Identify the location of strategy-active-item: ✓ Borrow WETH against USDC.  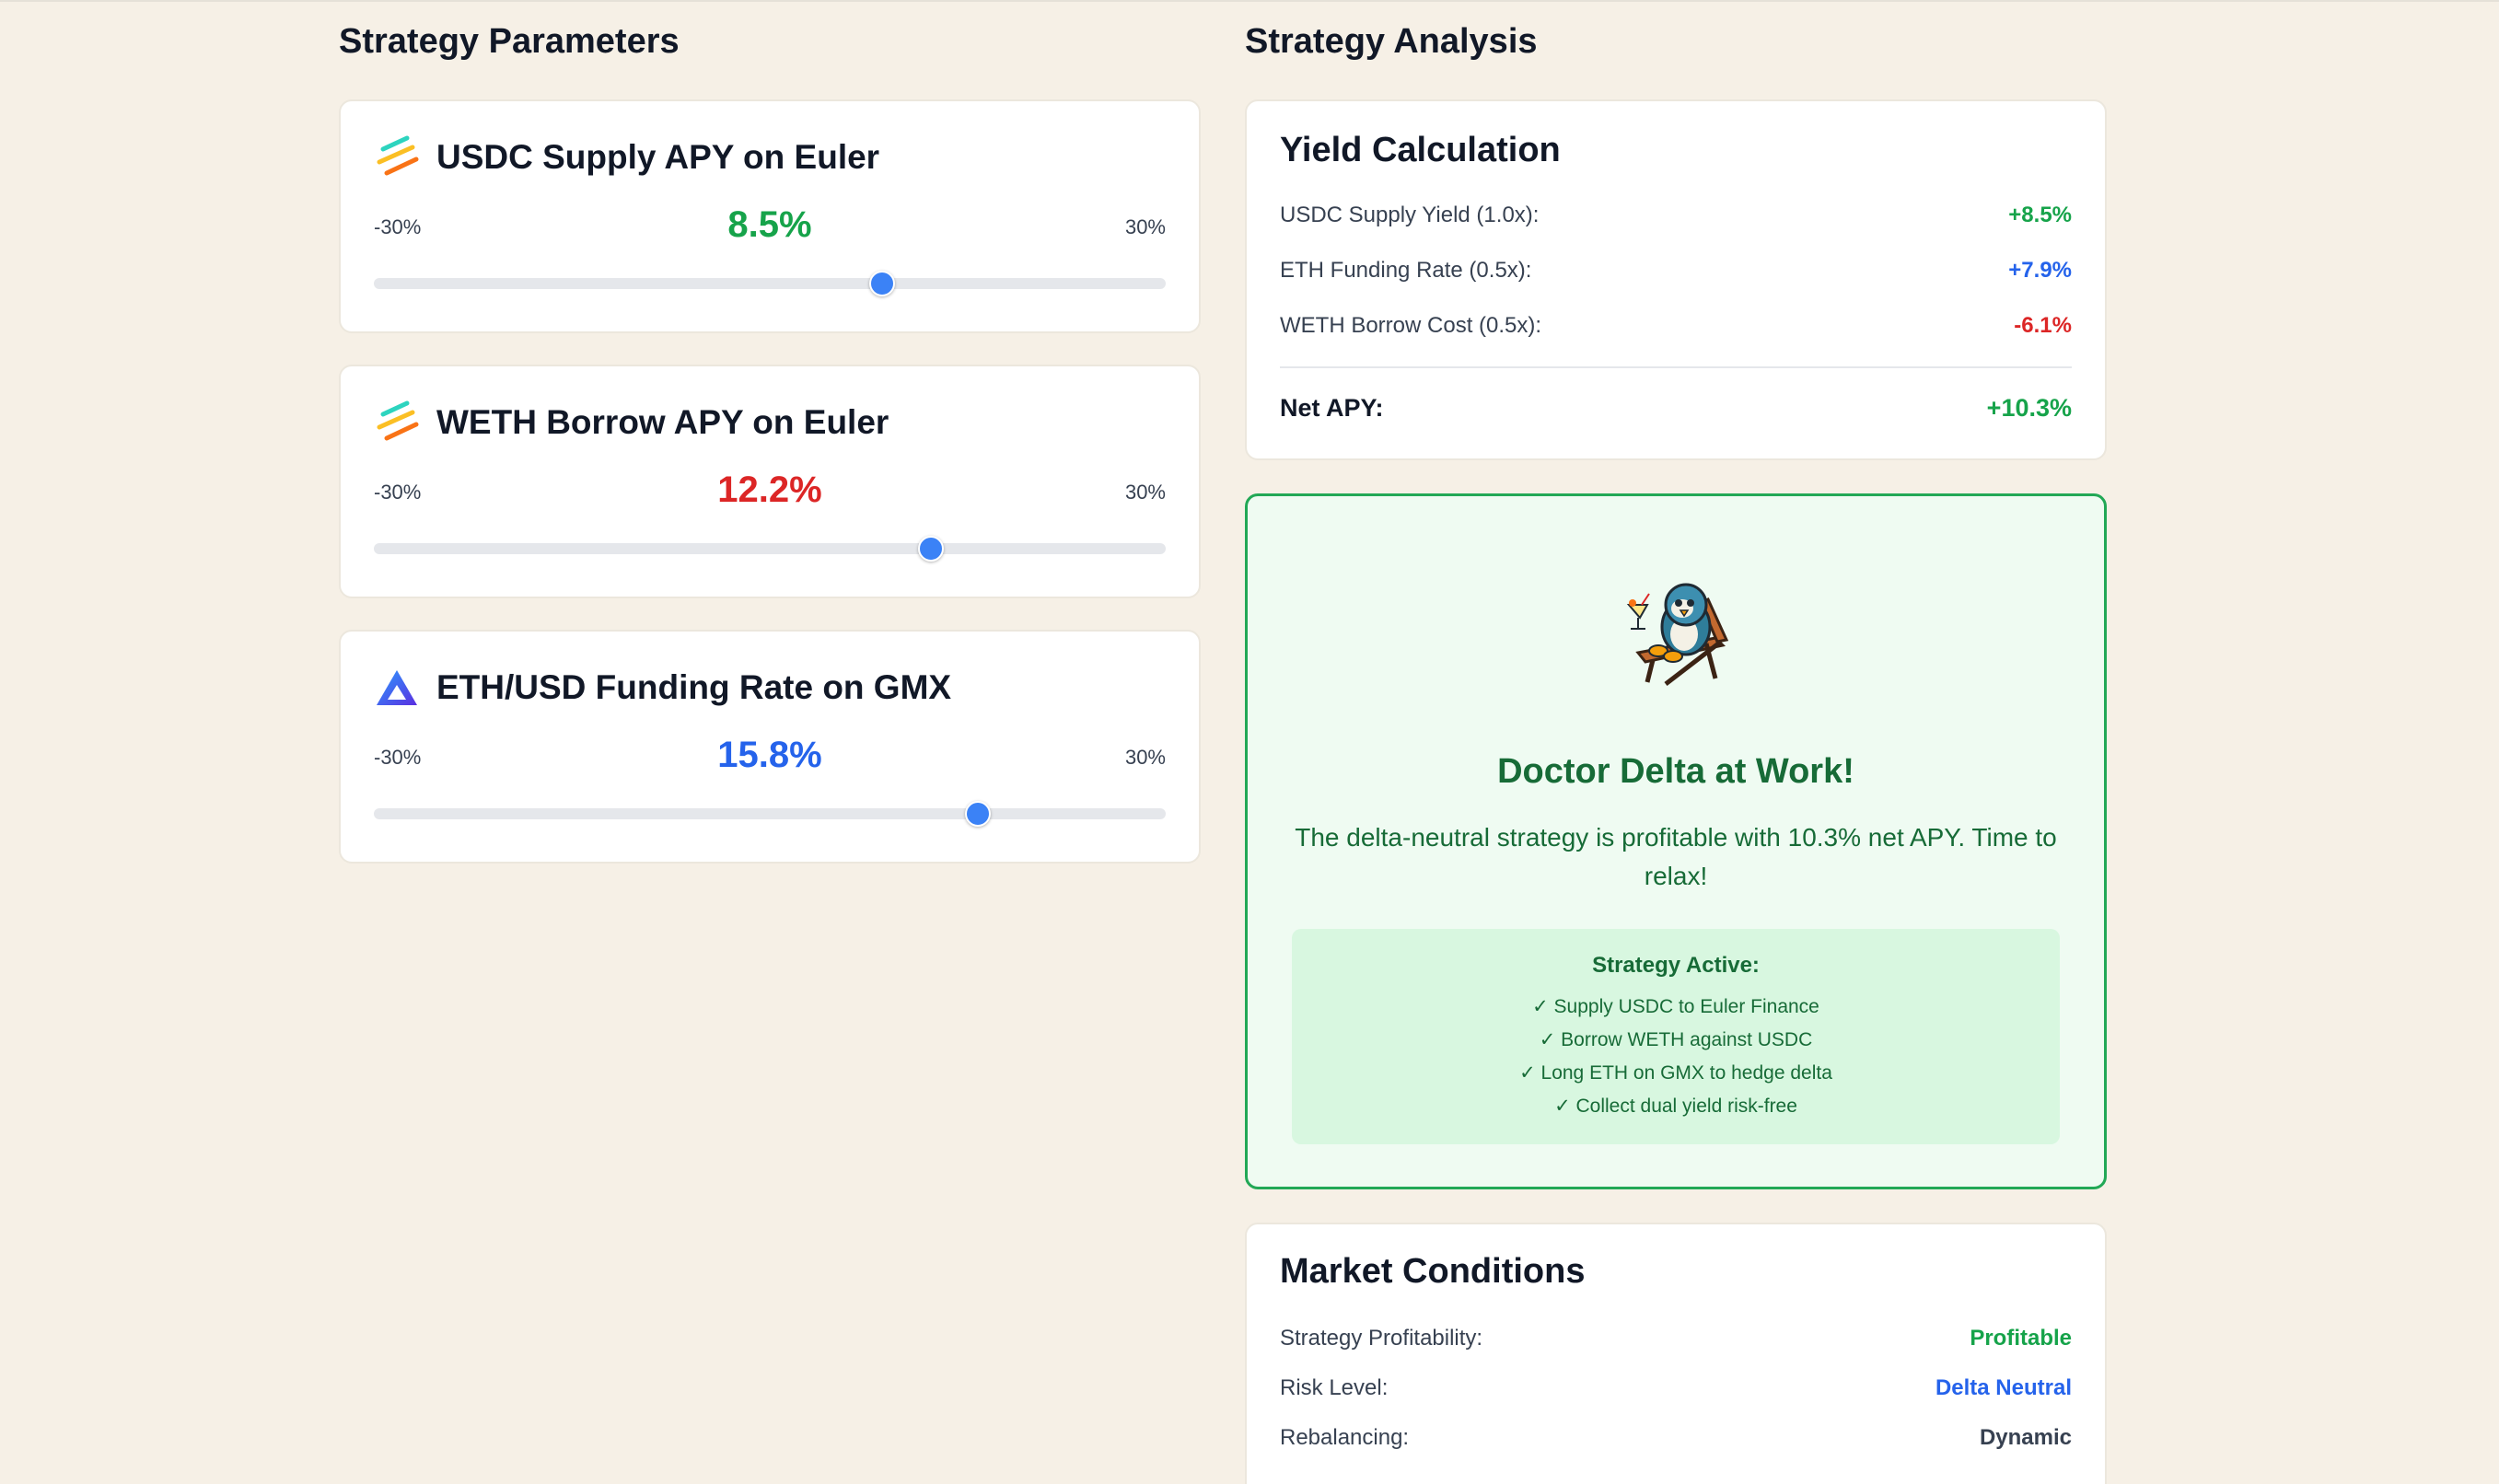
(1676, 1039).